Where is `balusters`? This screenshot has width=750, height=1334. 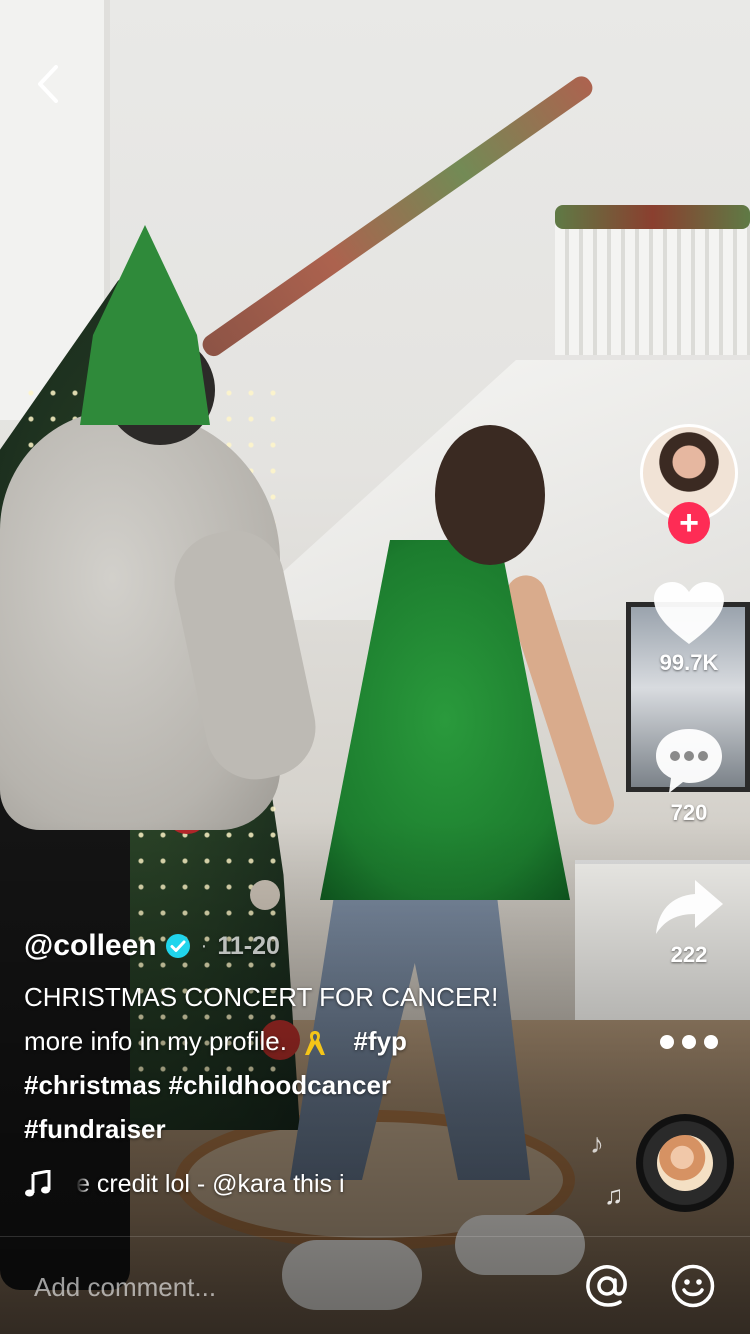
balusters is located at coordinates (652, 290).